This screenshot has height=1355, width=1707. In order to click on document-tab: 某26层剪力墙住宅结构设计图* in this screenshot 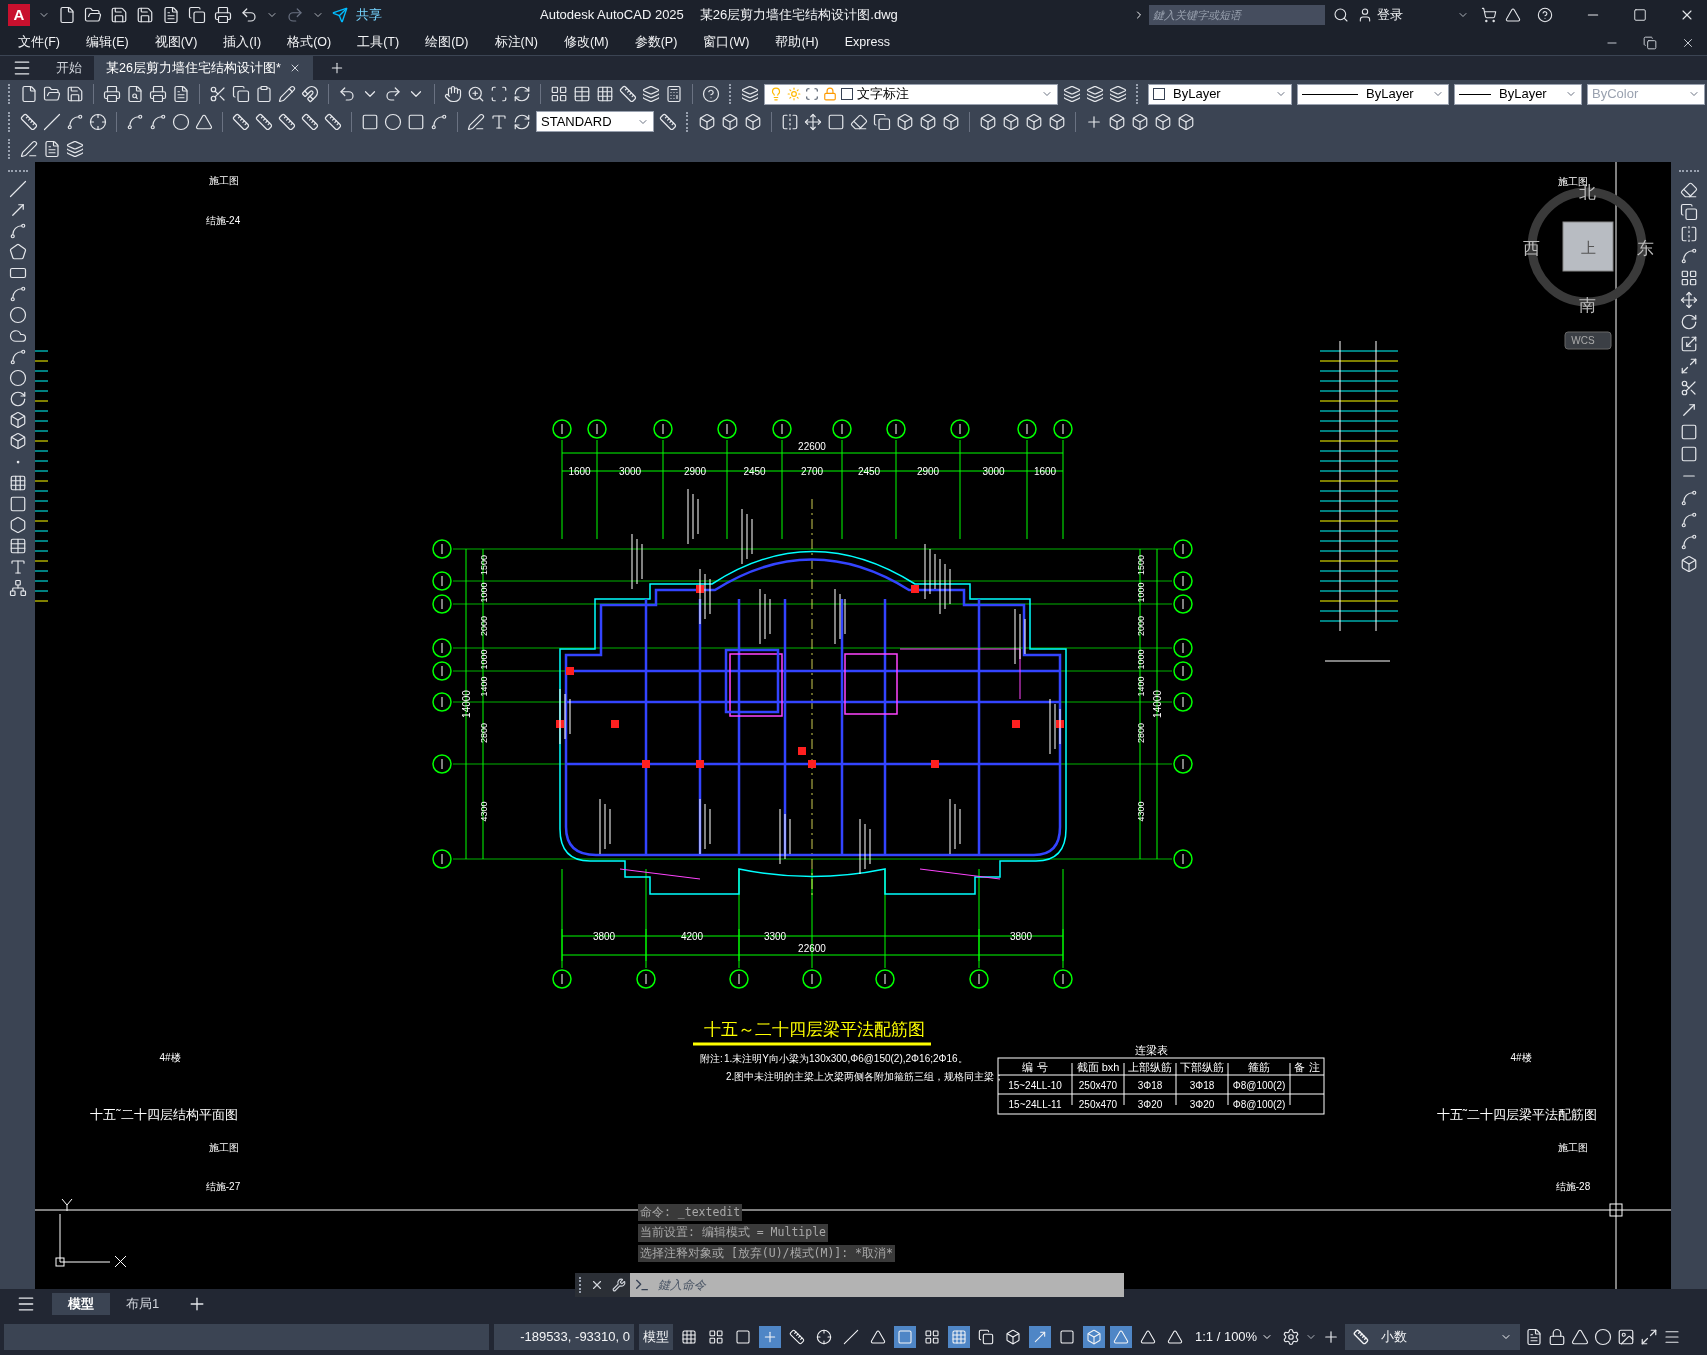, I will do `click(203, 68)`.